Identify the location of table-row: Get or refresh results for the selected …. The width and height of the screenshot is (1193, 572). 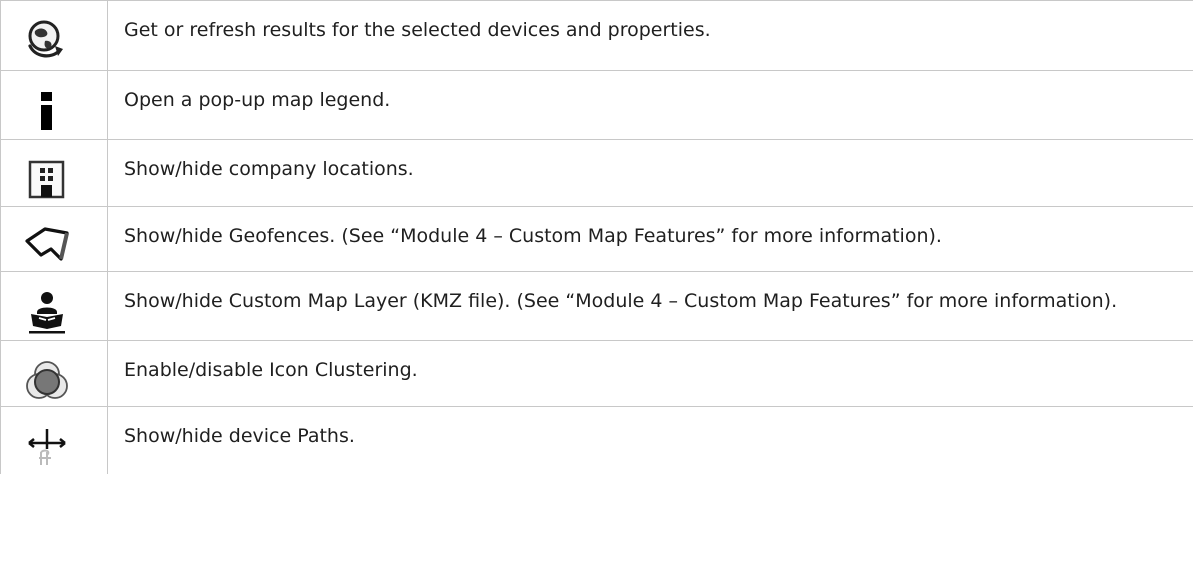
(596, 36).